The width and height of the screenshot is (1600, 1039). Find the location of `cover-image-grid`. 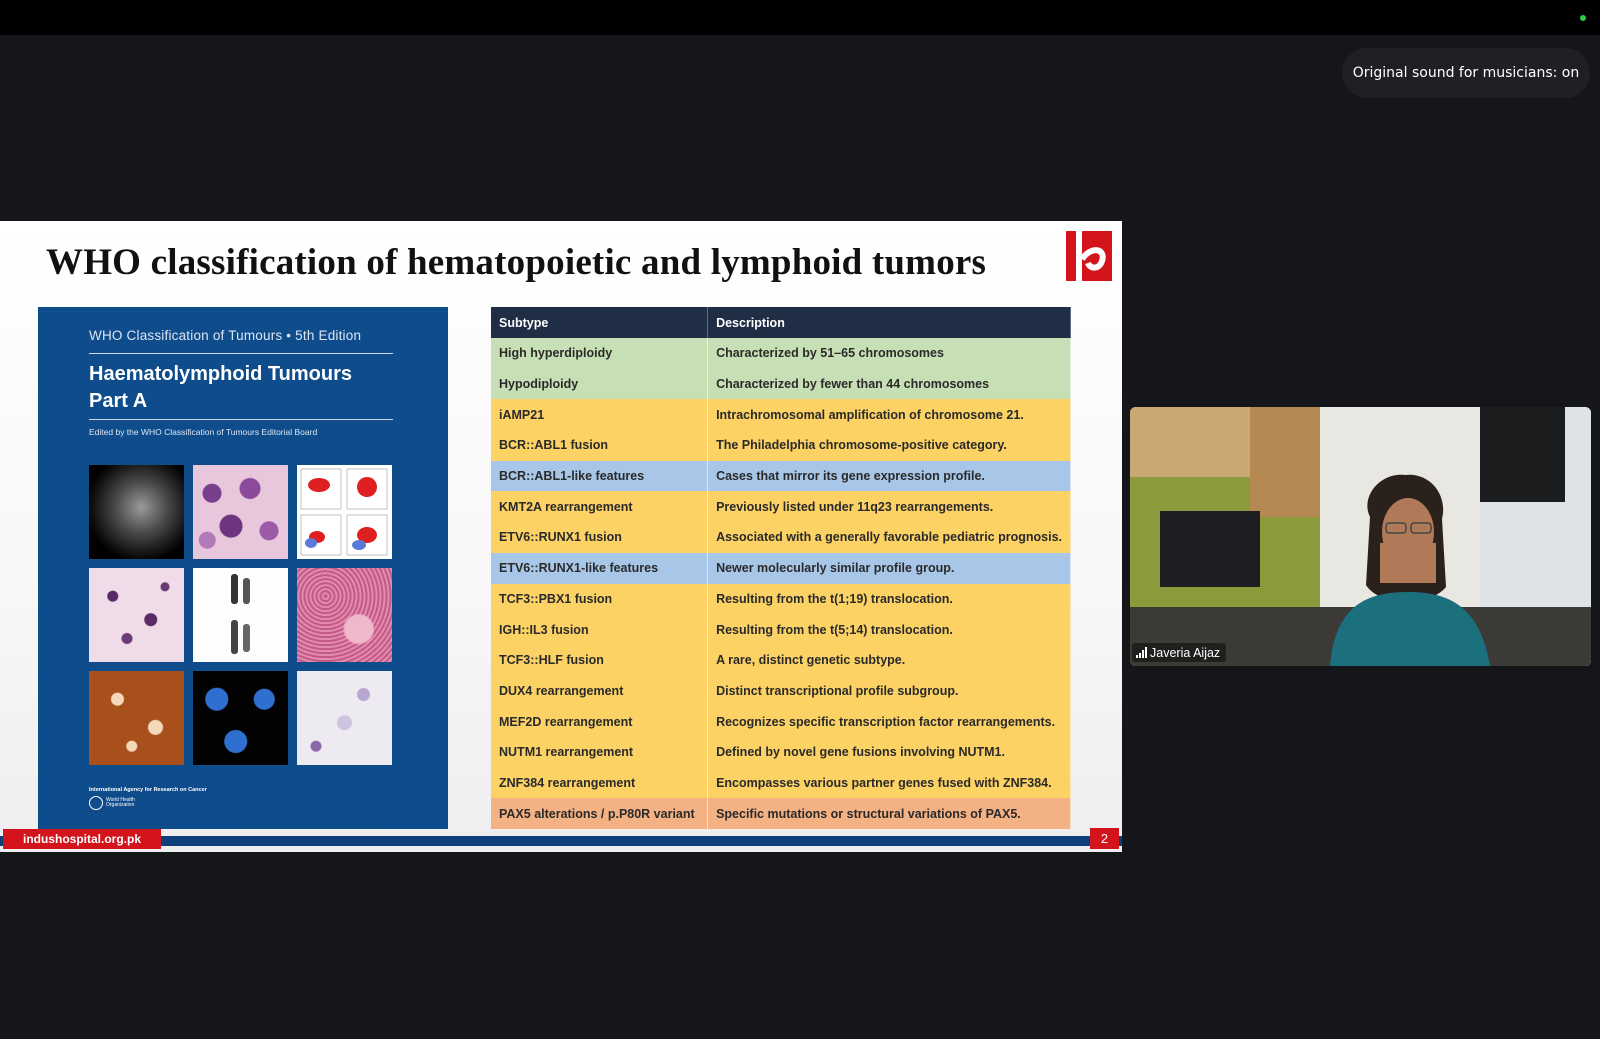

cover-image-grid is located at coordinates (241, 618).